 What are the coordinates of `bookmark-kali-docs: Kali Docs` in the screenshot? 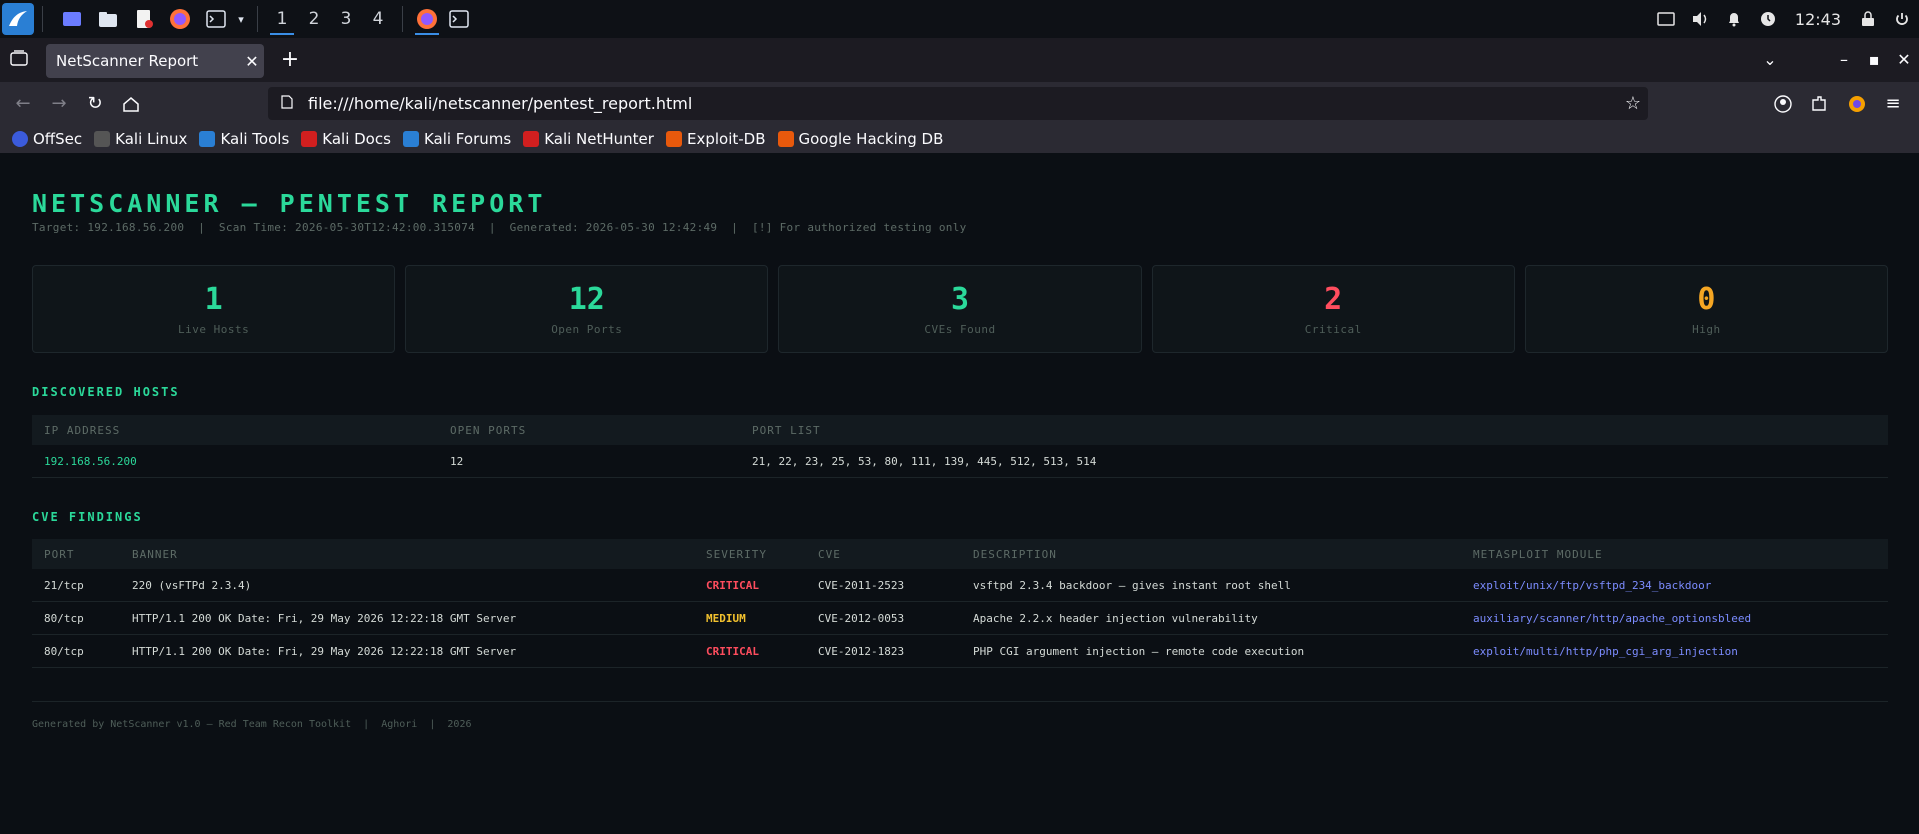 It's located at (346, 139).